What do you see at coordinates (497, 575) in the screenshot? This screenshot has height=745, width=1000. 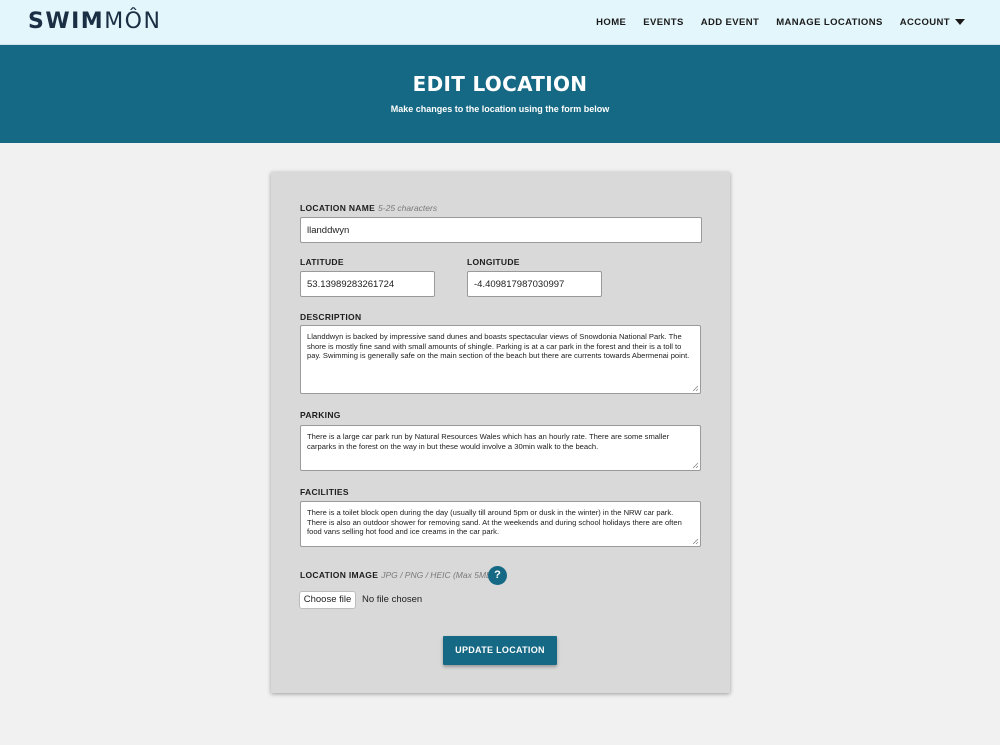 I see `question-circle-icon: ?` at bounding box center [497, 575].